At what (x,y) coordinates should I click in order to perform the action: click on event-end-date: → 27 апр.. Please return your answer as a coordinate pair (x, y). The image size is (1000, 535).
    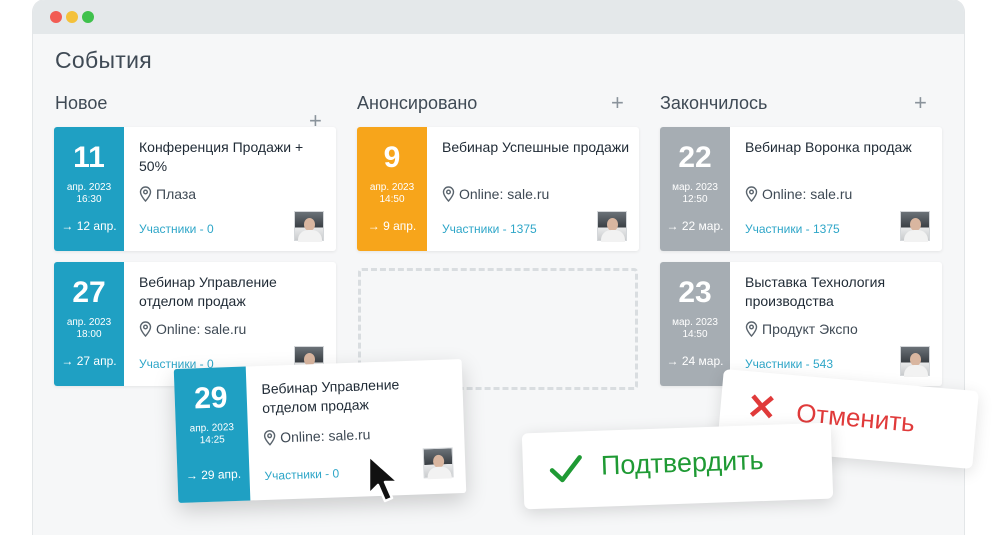
    Looking at the image, I should click on (89, 361).